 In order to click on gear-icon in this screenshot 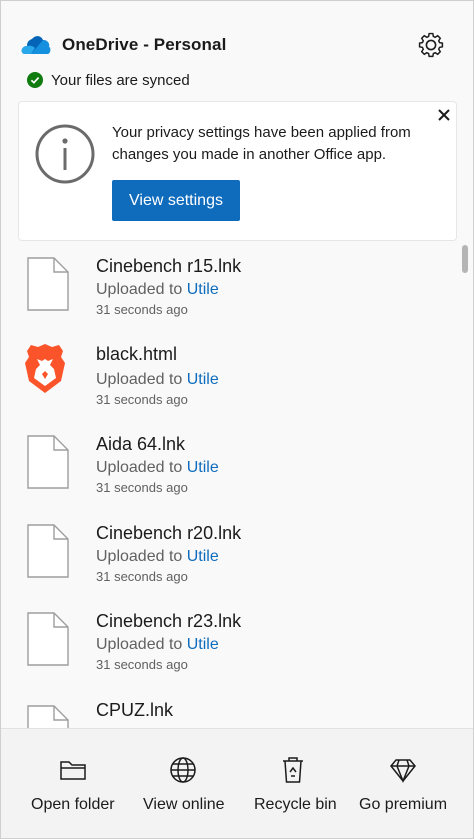, I will do `click(431, 45)`.